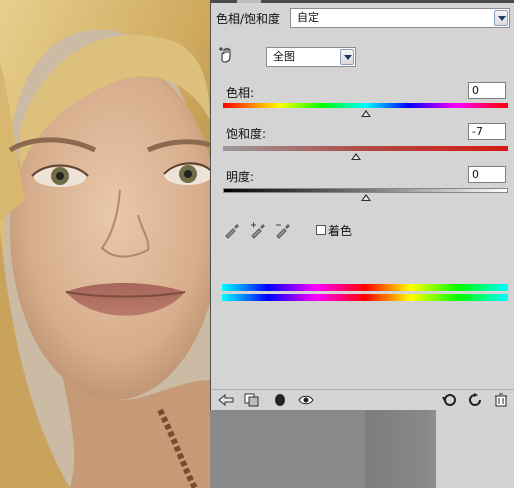  I want to click on hand-target-icon, so click(227, 55).